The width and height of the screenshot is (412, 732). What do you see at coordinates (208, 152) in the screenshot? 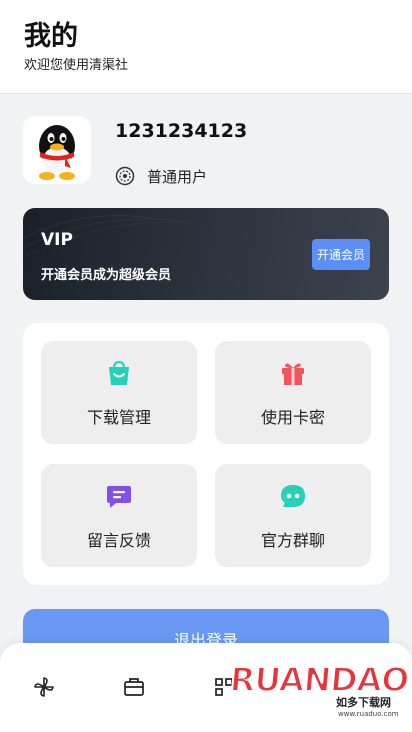
I see `profile-card: 1231234123 普通用户` at bounding box center [208, 152].